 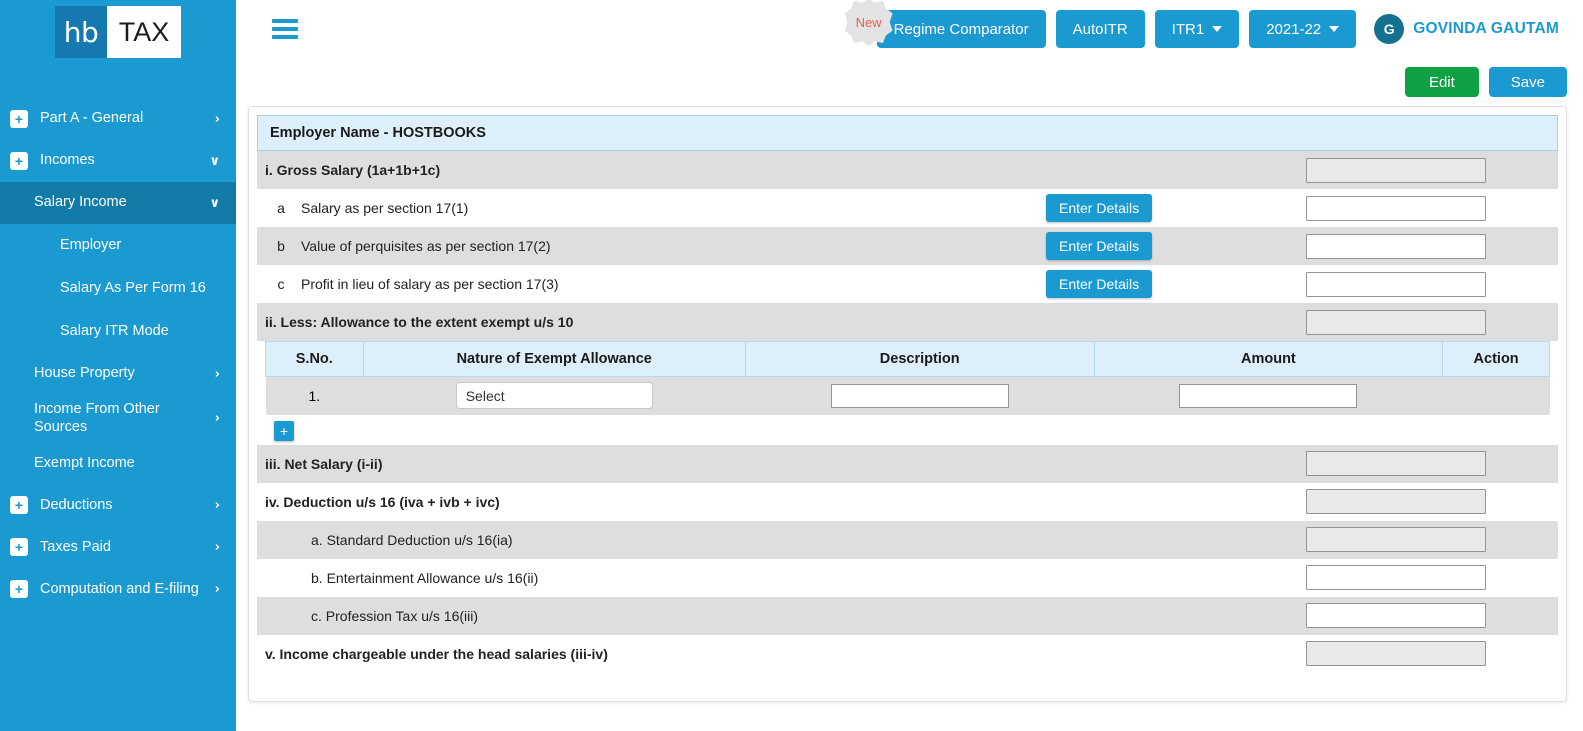 I want to click on form-row-label: c. Profession Tax u/s 16(iii), so click(x=395, y=615).